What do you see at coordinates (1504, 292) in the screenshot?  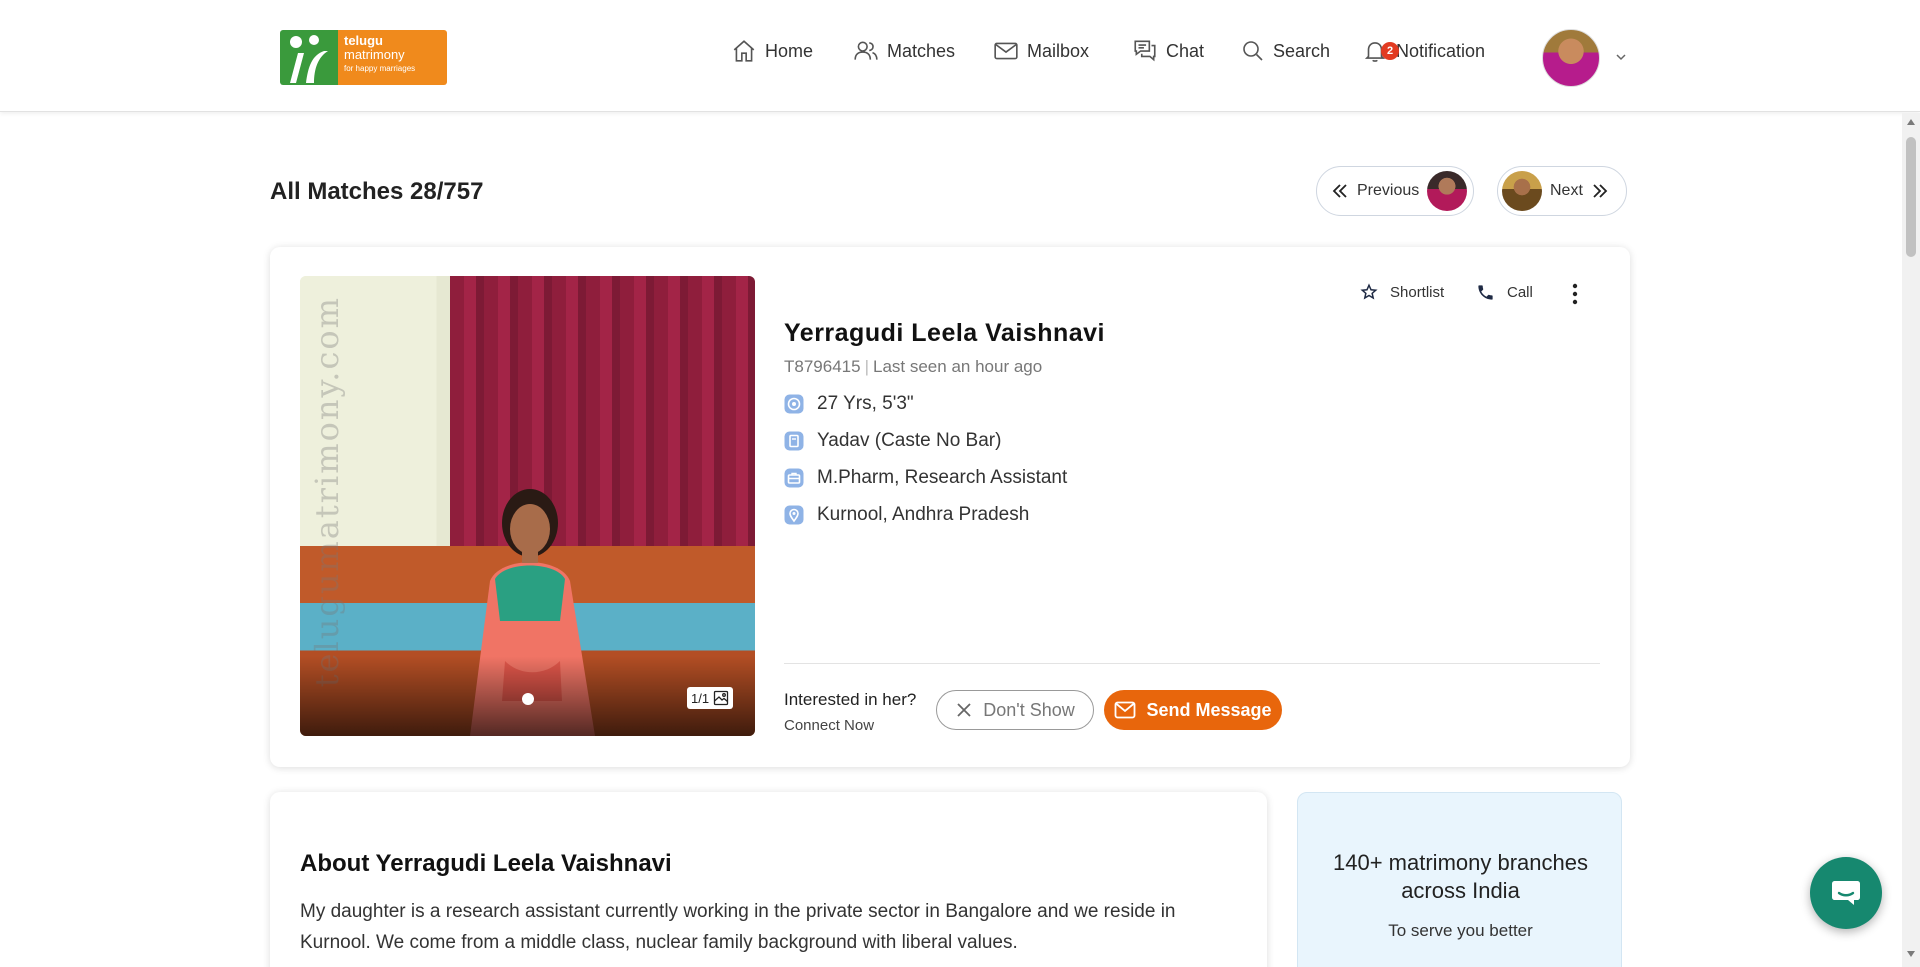 I see `call-button: Call` at bounding box center [1504, 292].